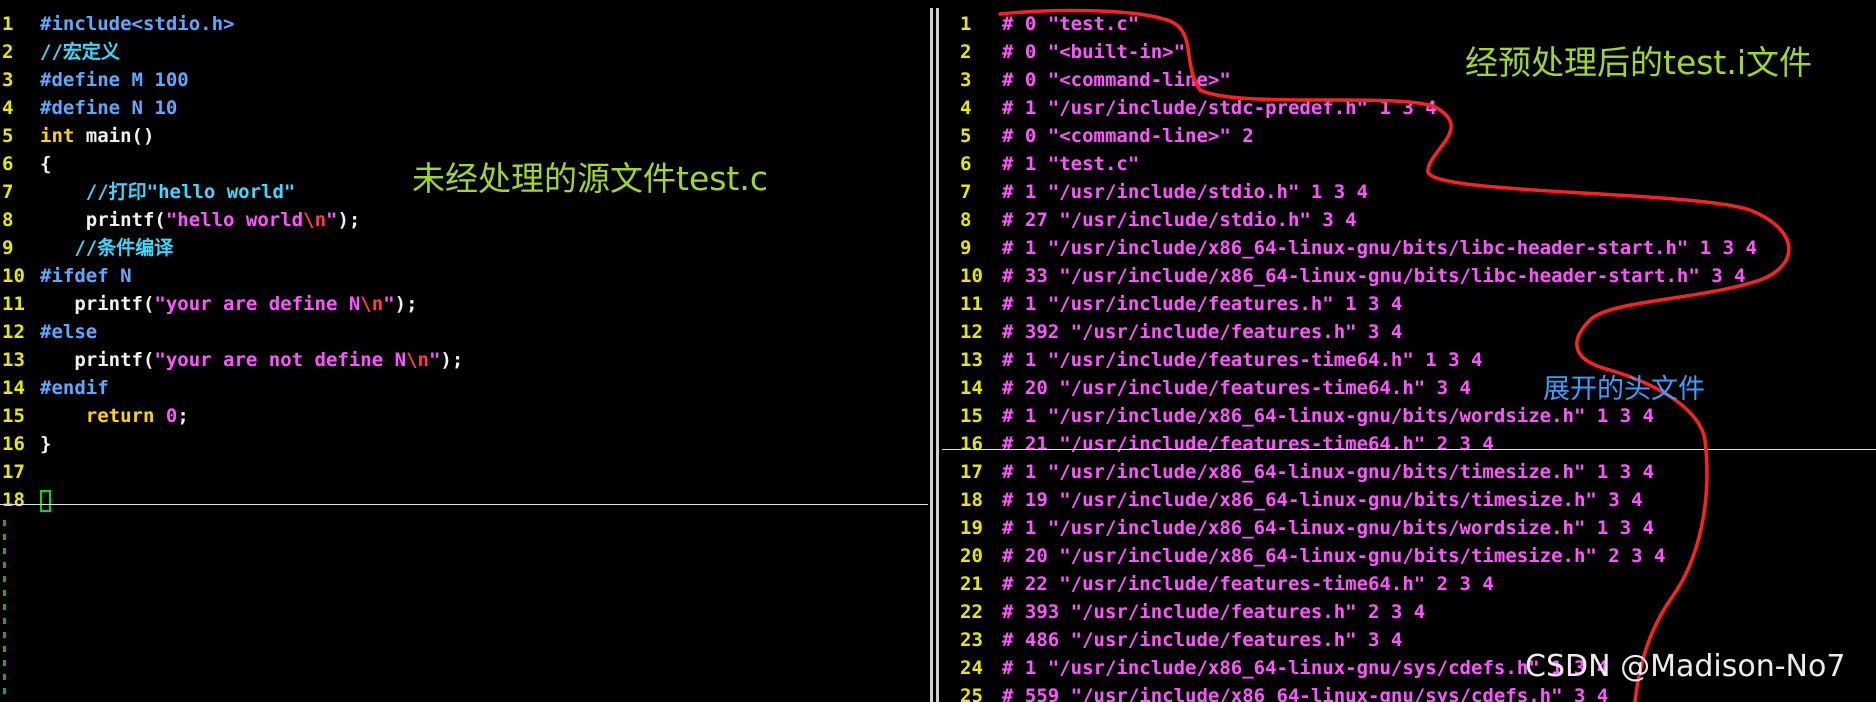 The image size is (1876, 702). I want to click on preprocessed-line: 5 # 0 "<command-line>" 2, so click(1409, 136).